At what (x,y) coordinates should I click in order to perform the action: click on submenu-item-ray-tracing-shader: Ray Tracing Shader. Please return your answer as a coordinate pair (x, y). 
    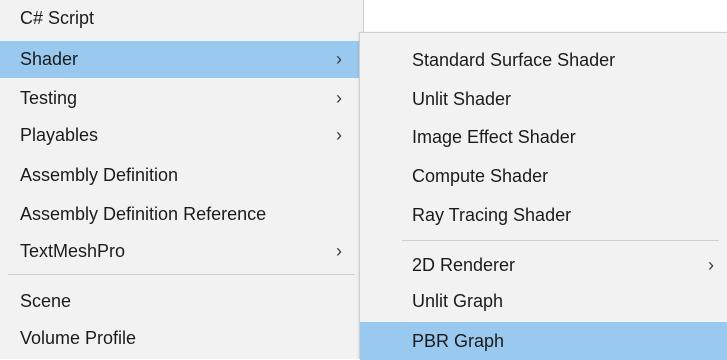
    Looking at the image, I should click on (543, 215).